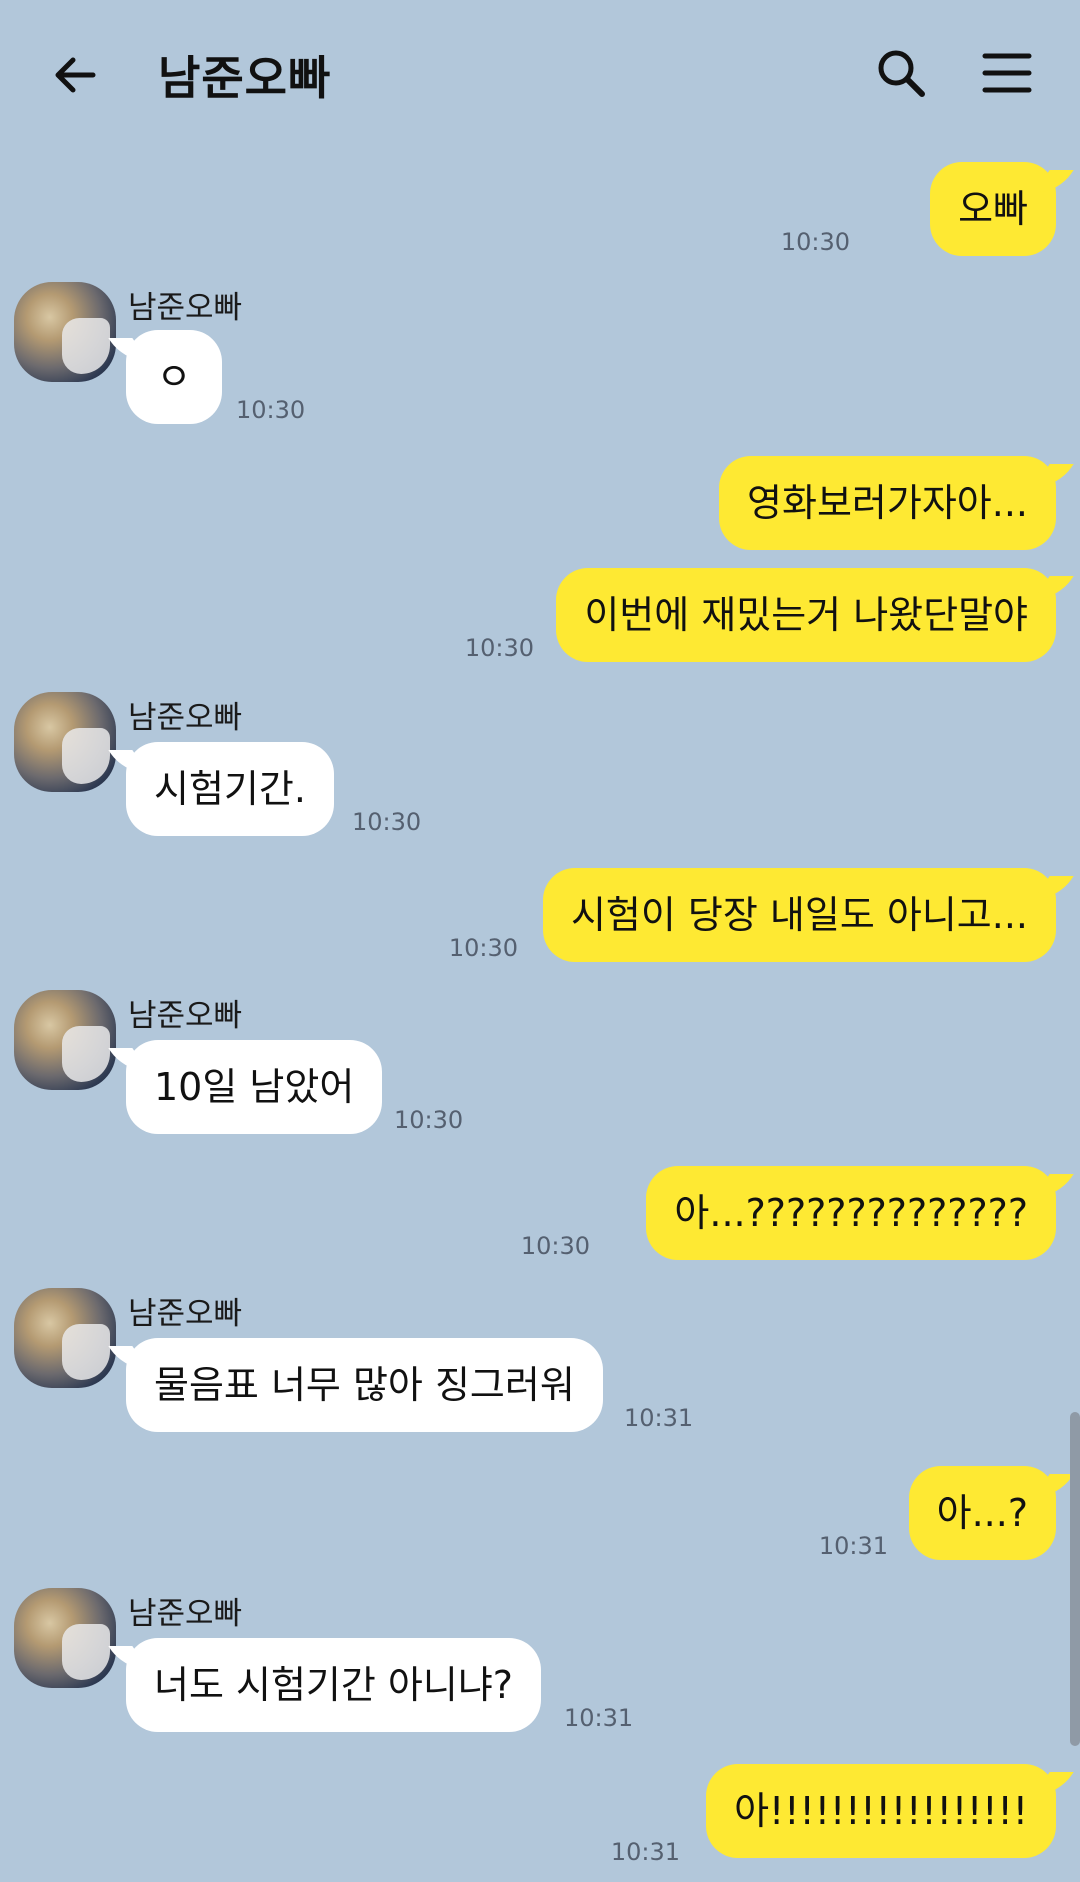 Image resolution: width=1080 pixels, height=1882 pixels. Describe the element at coordinates (806, 615) in the screenshot. I see `outgoing-bubble: 이번에 재밌는거 나왔단말야` at that location.